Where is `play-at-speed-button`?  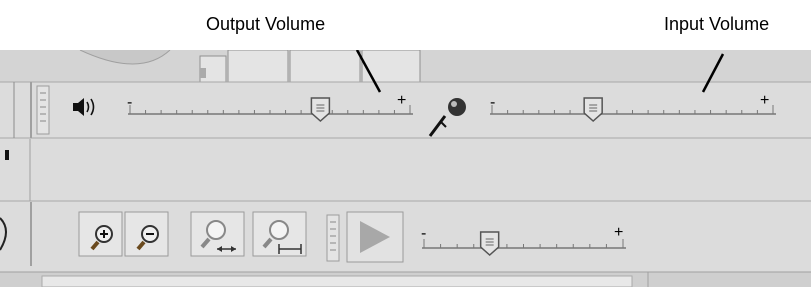
play-at-speed-button is located at coordinates (375, 237).